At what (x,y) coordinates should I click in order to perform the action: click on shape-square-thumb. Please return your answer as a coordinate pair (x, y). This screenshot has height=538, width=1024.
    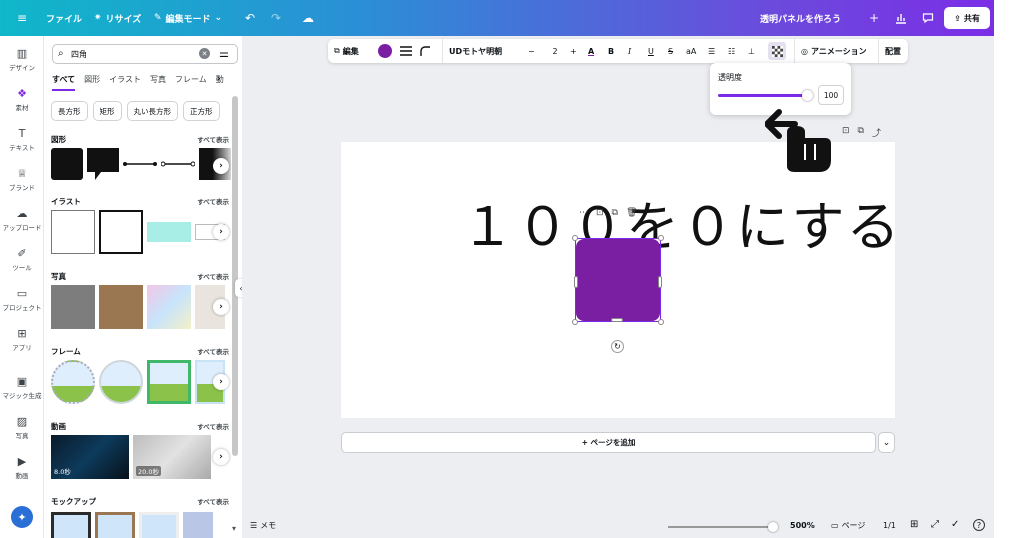
    Looking at the image, I should click on (67, 164).